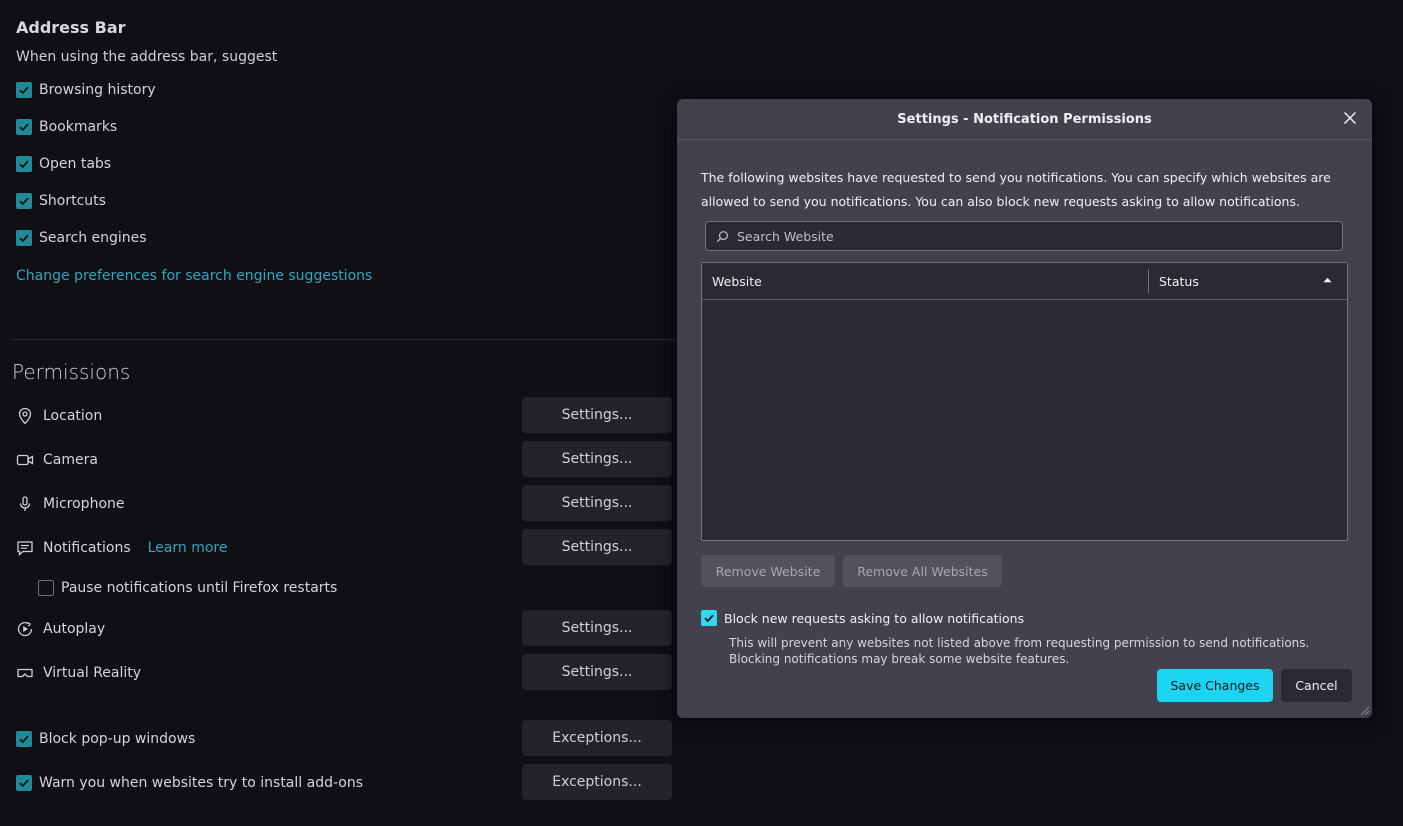  Describe the element at coordinates (1179, 281) in the screenshot. I see `column-header-status: Status` at that location.